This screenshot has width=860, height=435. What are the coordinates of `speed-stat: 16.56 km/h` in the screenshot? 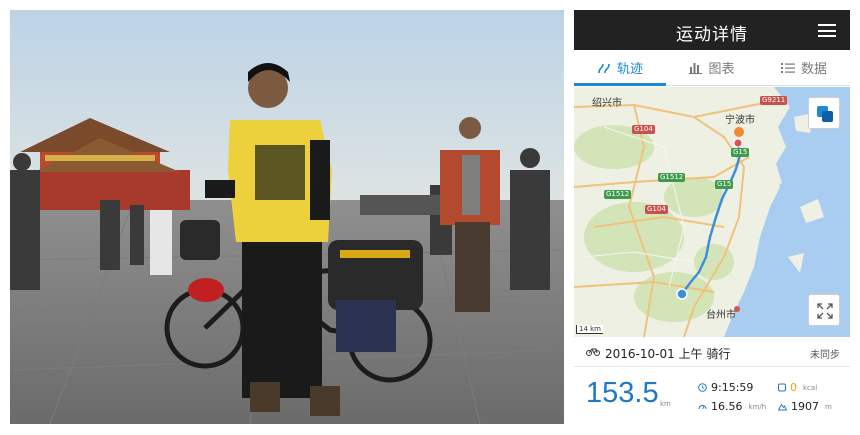 It's located at (732, 406).